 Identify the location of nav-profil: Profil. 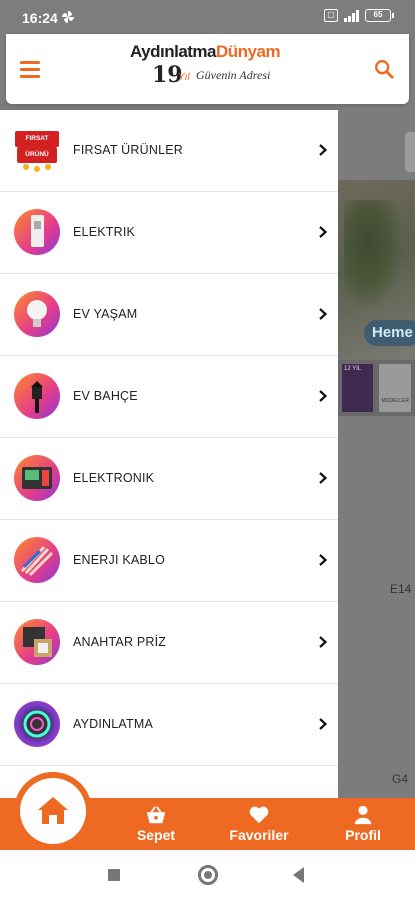
(363, 824).